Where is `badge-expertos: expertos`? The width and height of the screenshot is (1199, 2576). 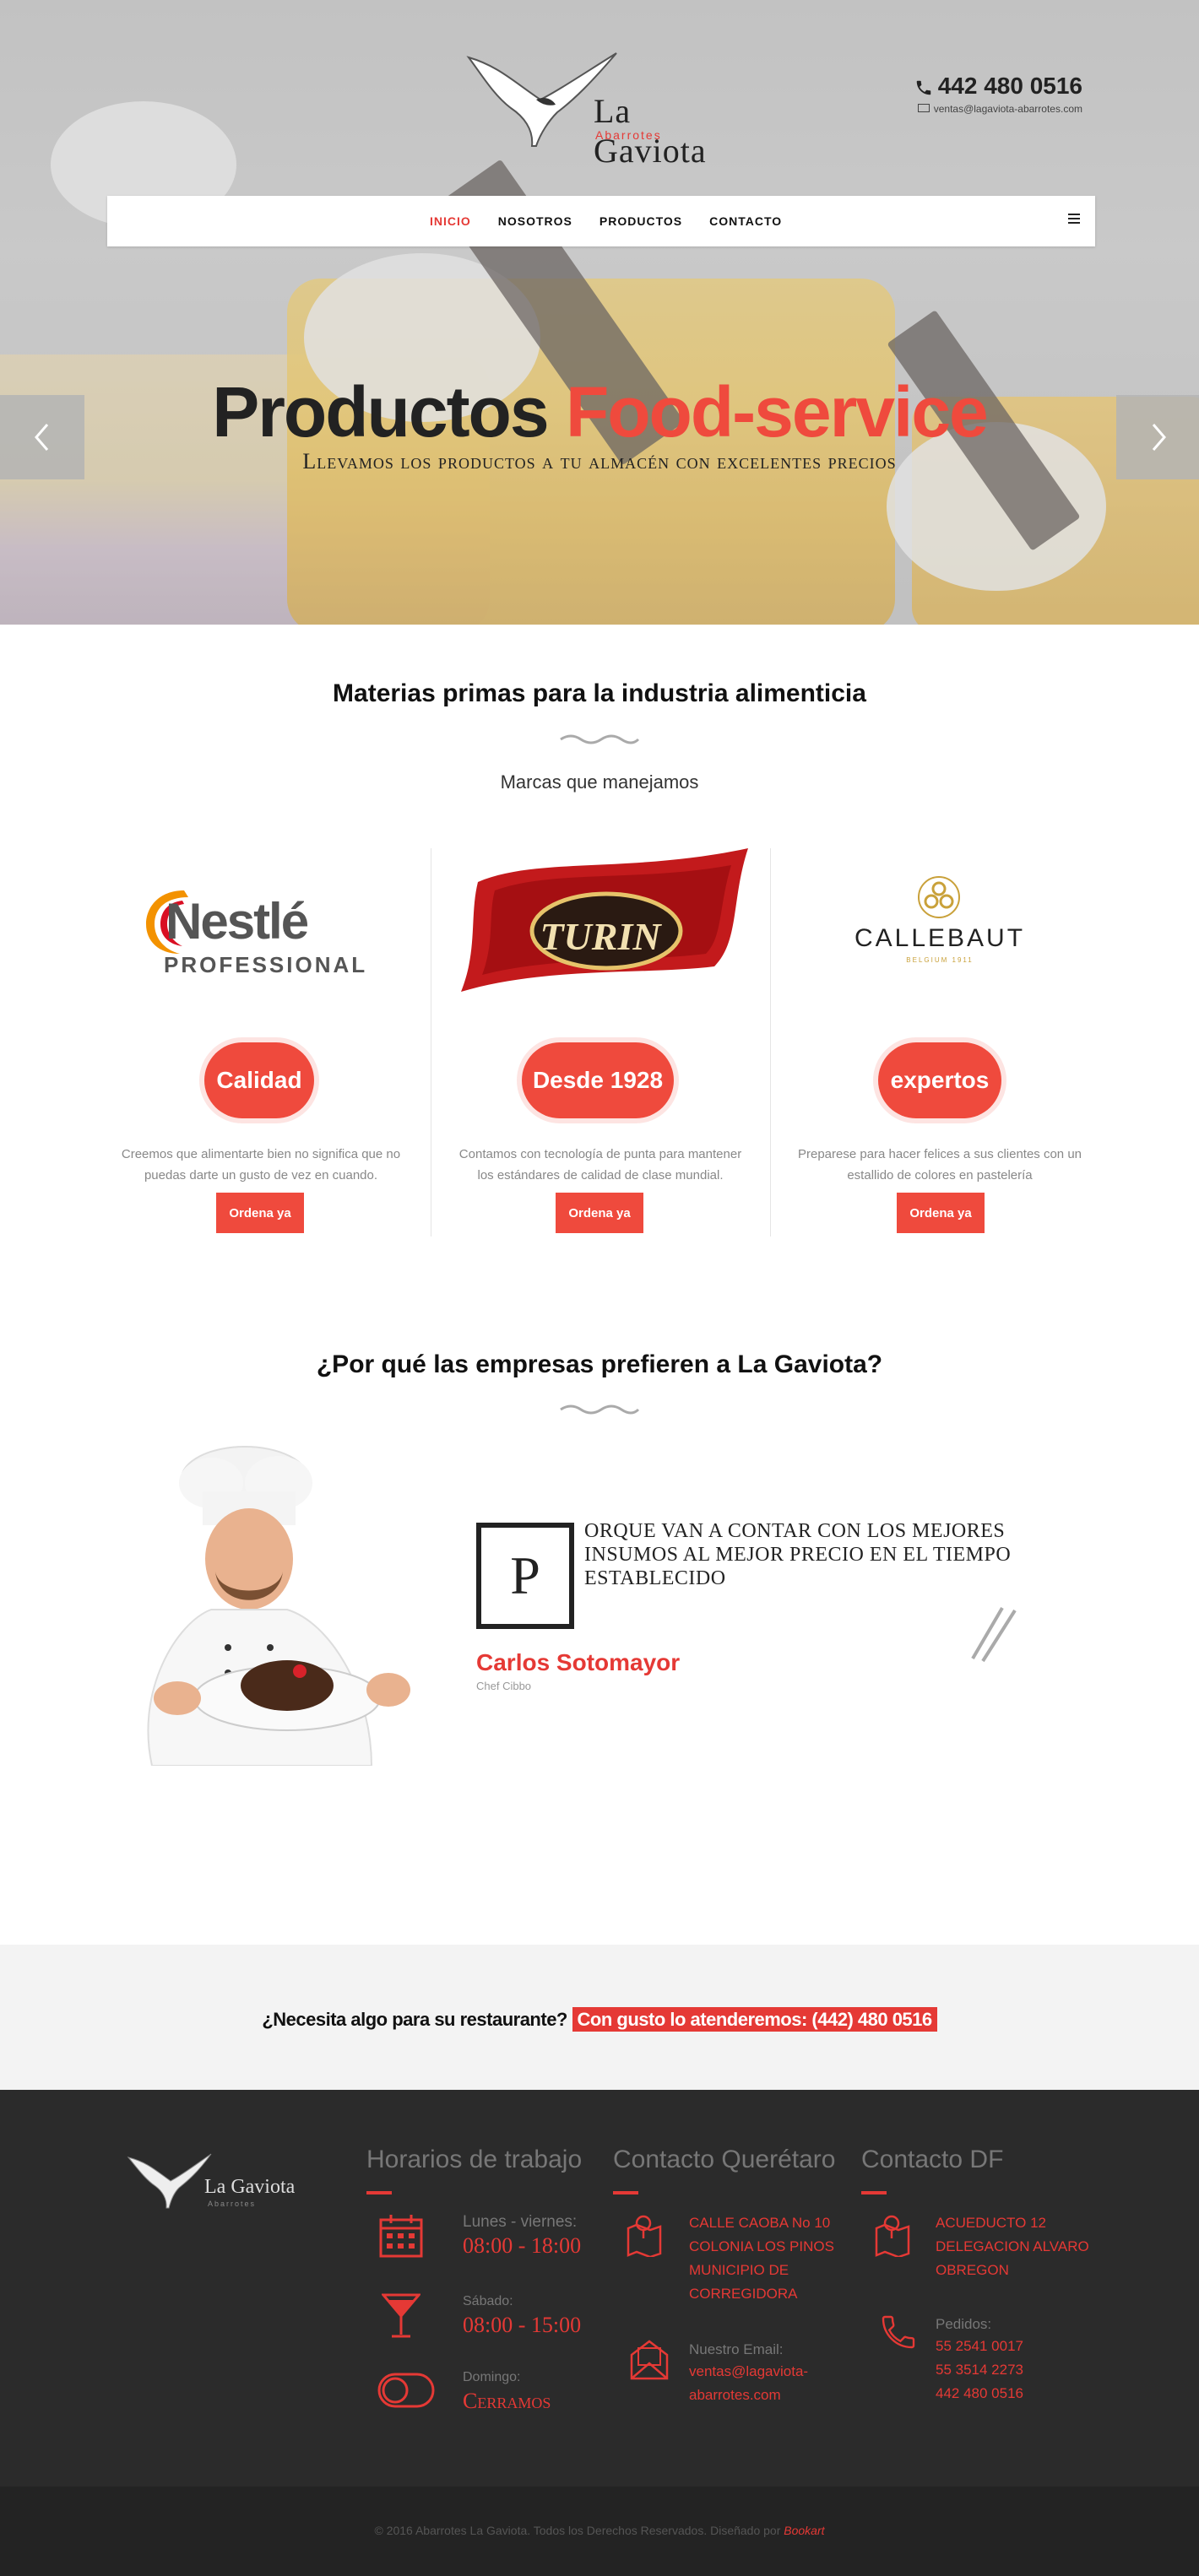
badge-expertos: expertos is located at coordinates (939, 1080).